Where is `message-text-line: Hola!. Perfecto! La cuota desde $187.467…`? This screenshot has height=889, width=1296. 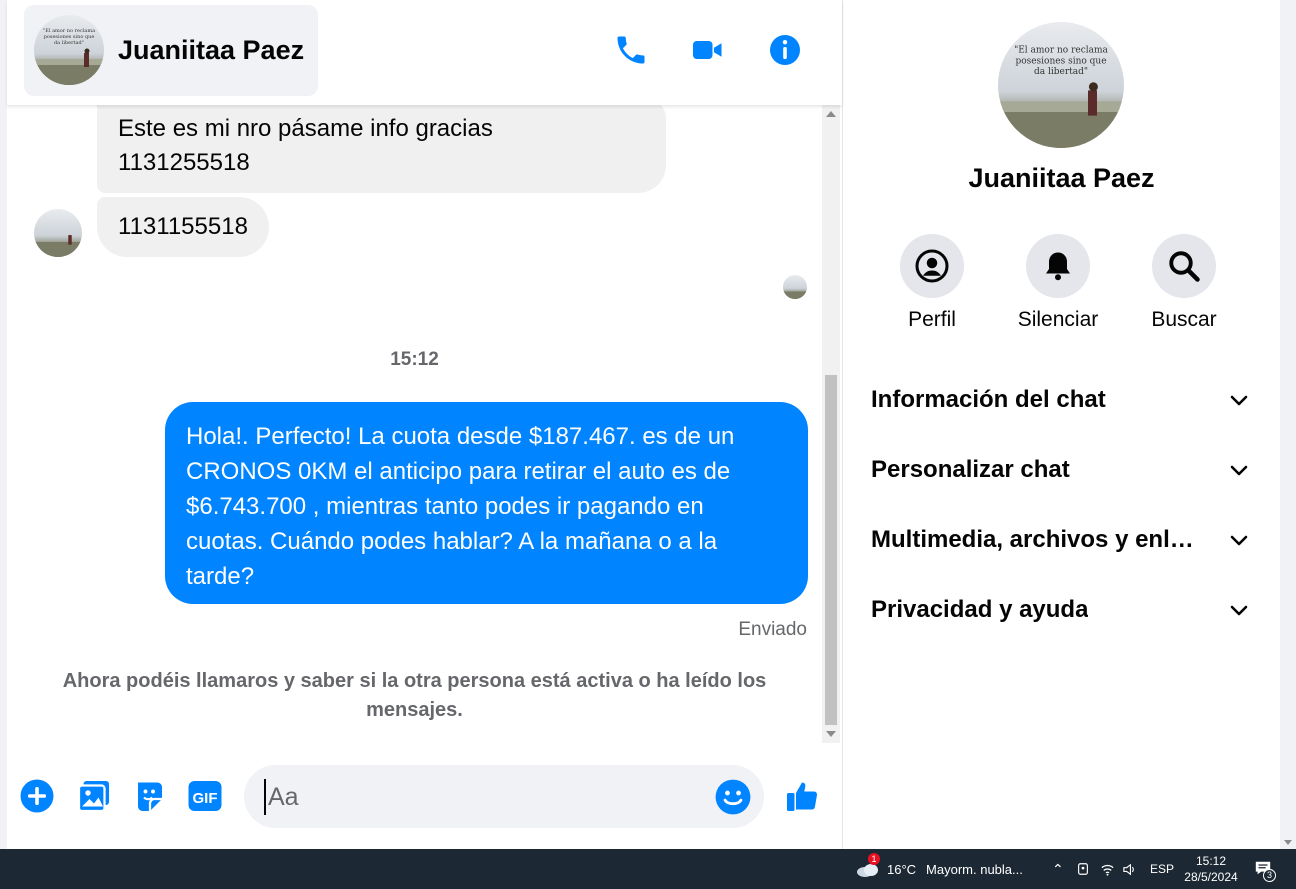 message-text-line: Hola!. Perfecto! La cuota desde $187.467… is located at coordinates (460, 436).